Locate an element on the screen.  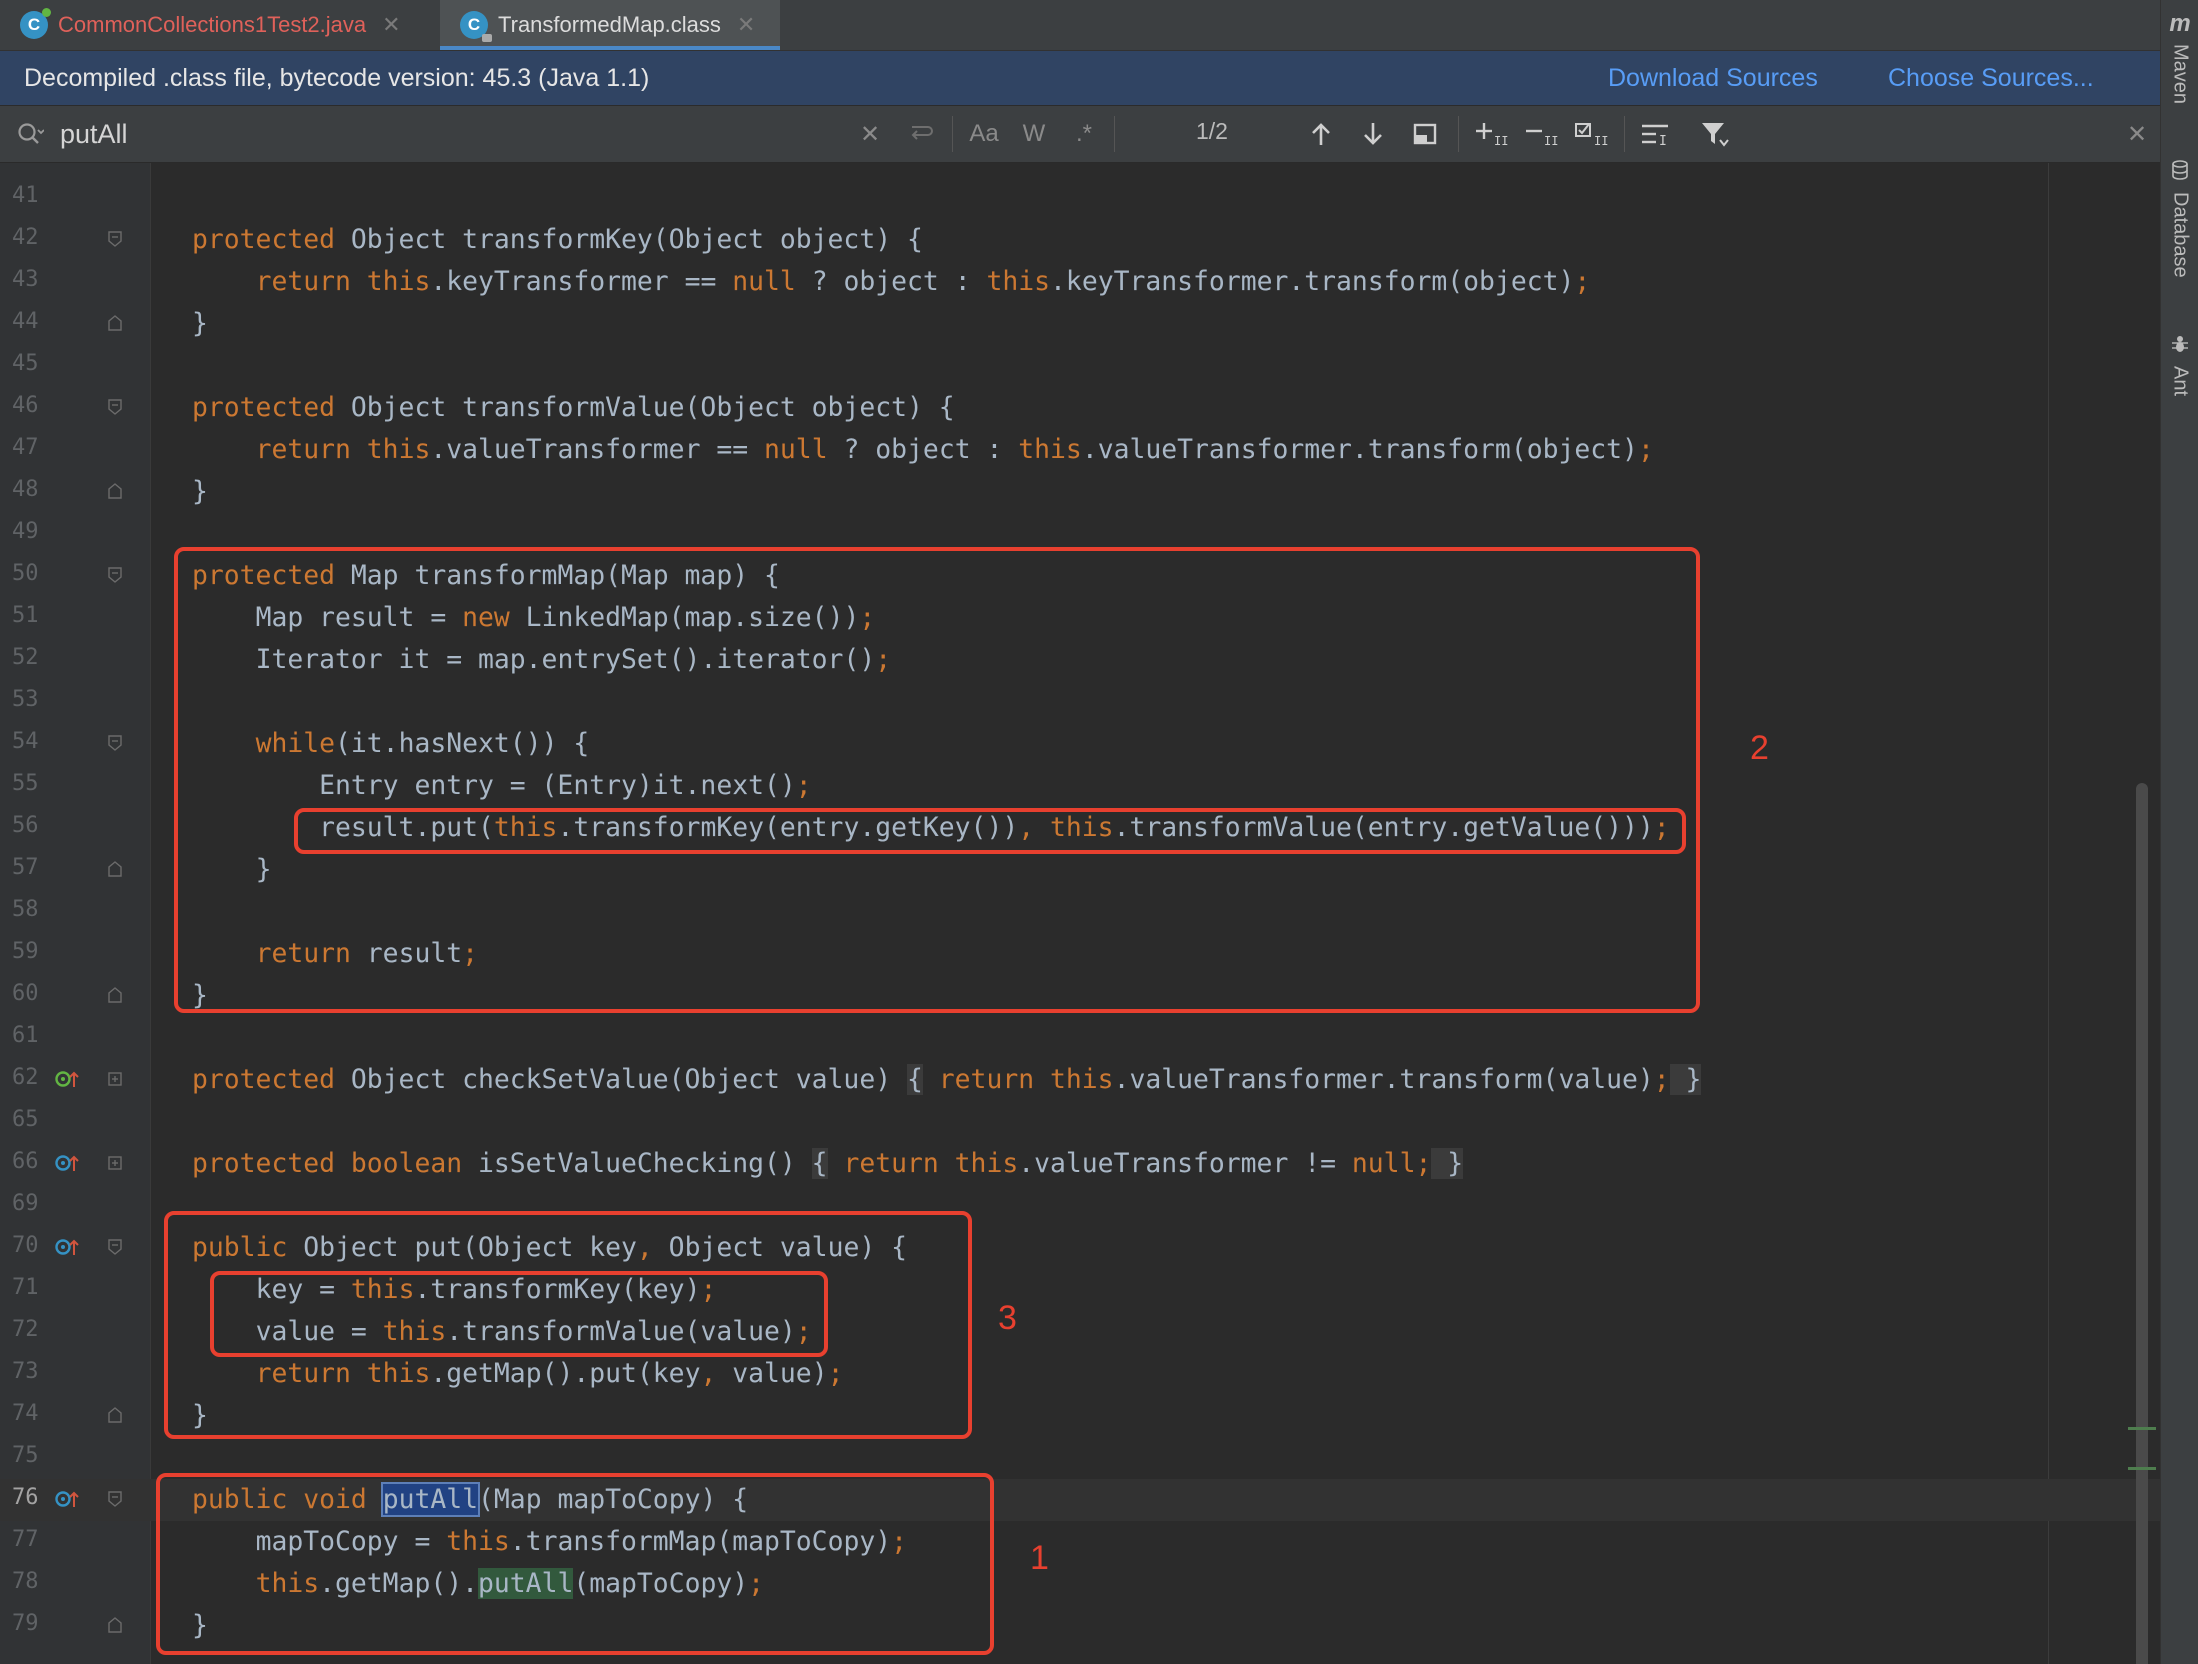
match-case-toggle: Aa is located at coordinates (984, 134).